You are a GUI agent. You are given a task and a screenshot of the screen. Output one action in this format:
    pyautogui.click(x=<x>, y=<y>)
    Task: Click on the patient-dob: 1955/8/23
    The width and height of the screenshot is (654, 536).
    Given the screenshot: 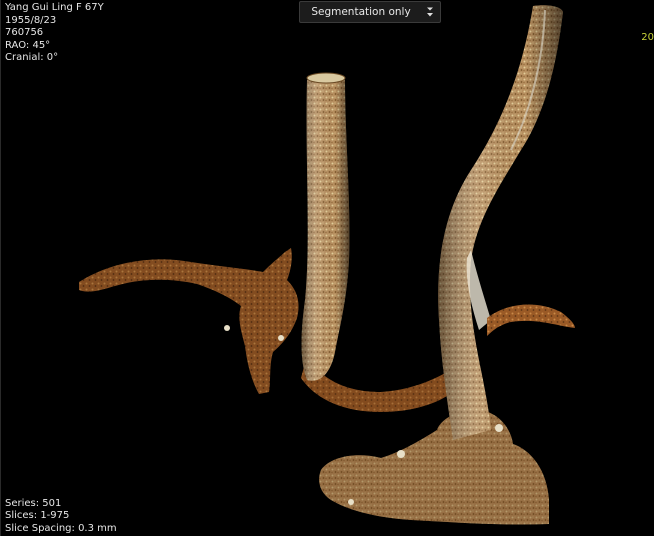 What is the action you would take?
    pyautogui.click(x=31, y=20)
    